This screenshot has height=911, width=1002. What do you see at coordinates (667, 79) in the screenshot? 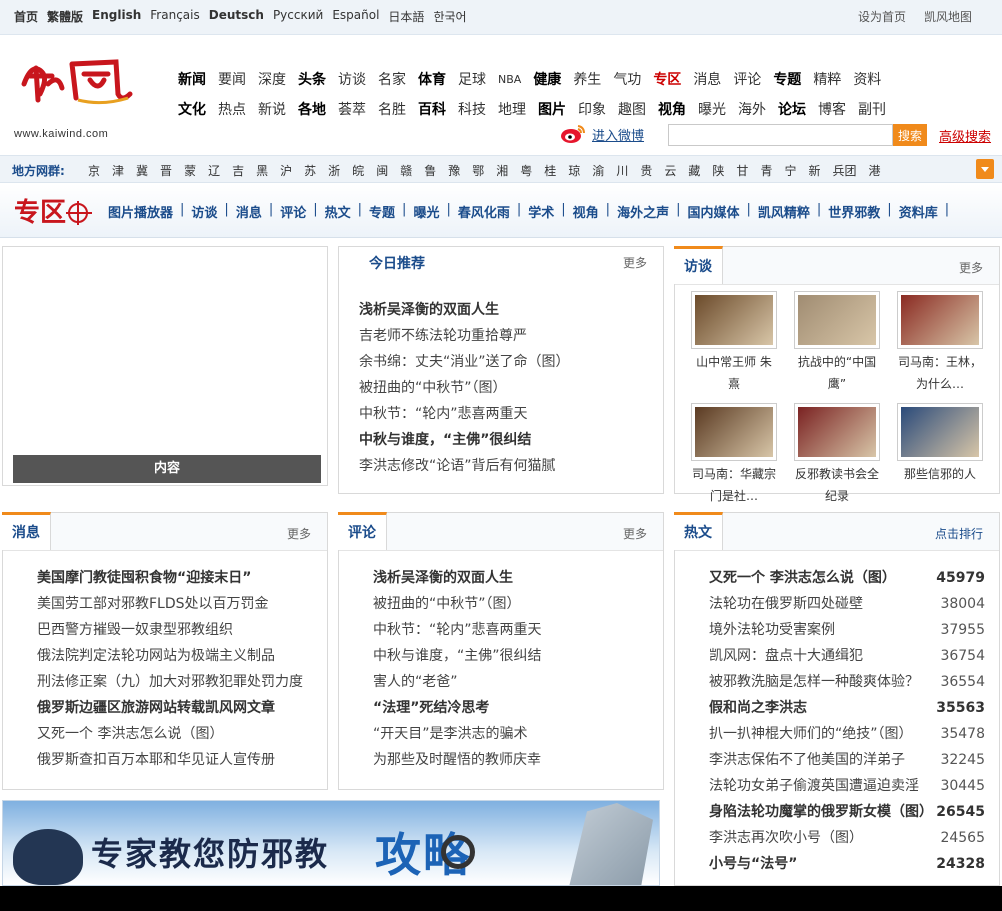
I see `nav-link: 专区` at bounding box center [667, 79].